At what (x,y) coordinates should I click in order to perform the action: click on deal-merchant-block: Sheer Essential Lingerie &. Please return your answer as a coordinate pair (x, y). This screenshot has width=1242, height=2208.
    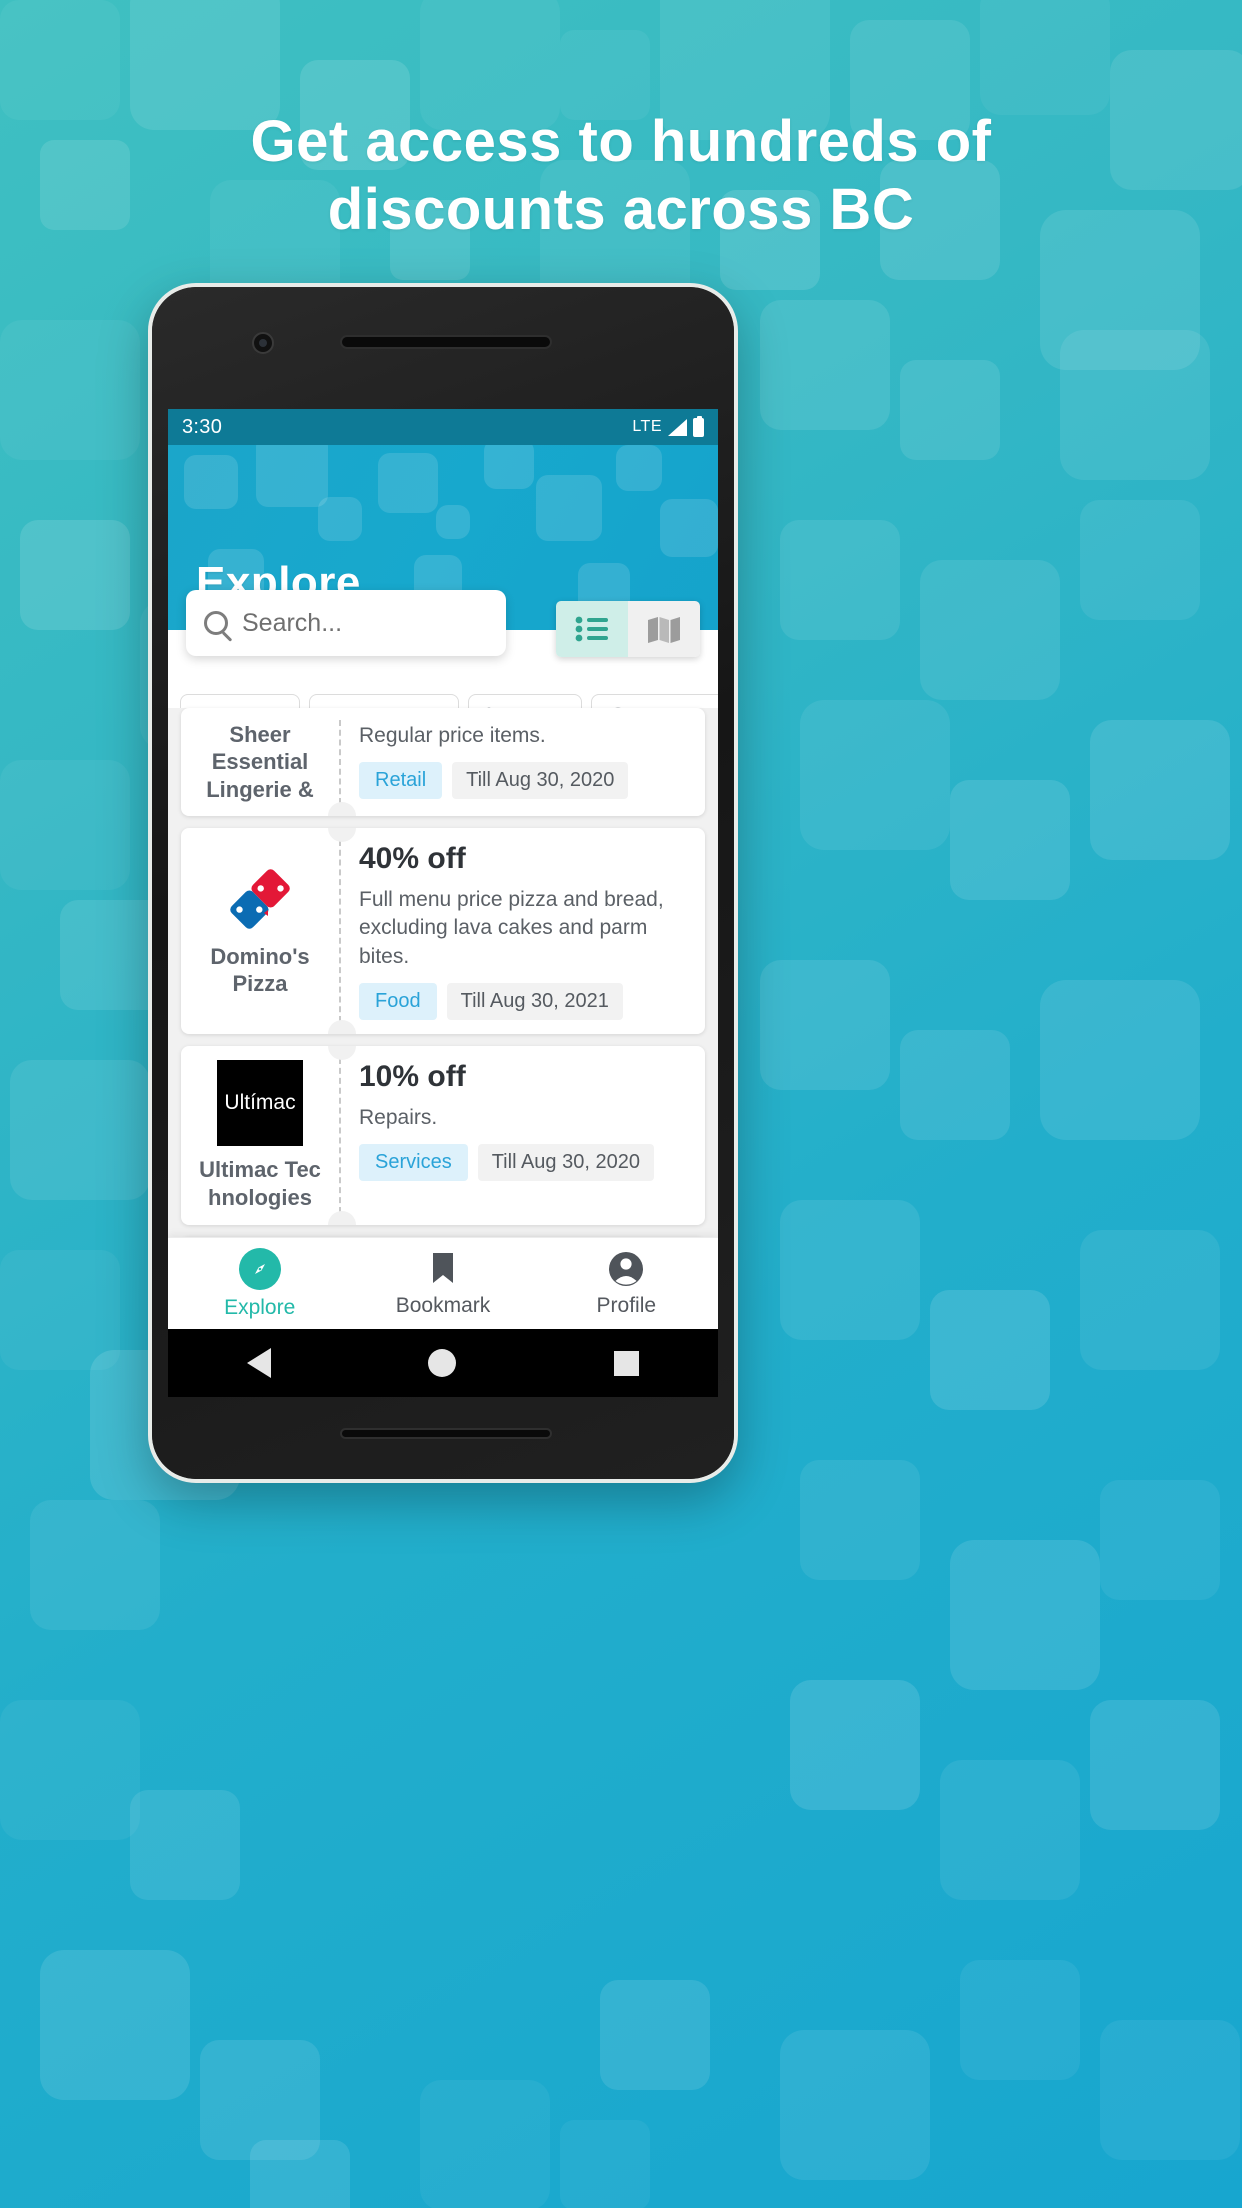
    Looking at the image, I should click on (260, 762).